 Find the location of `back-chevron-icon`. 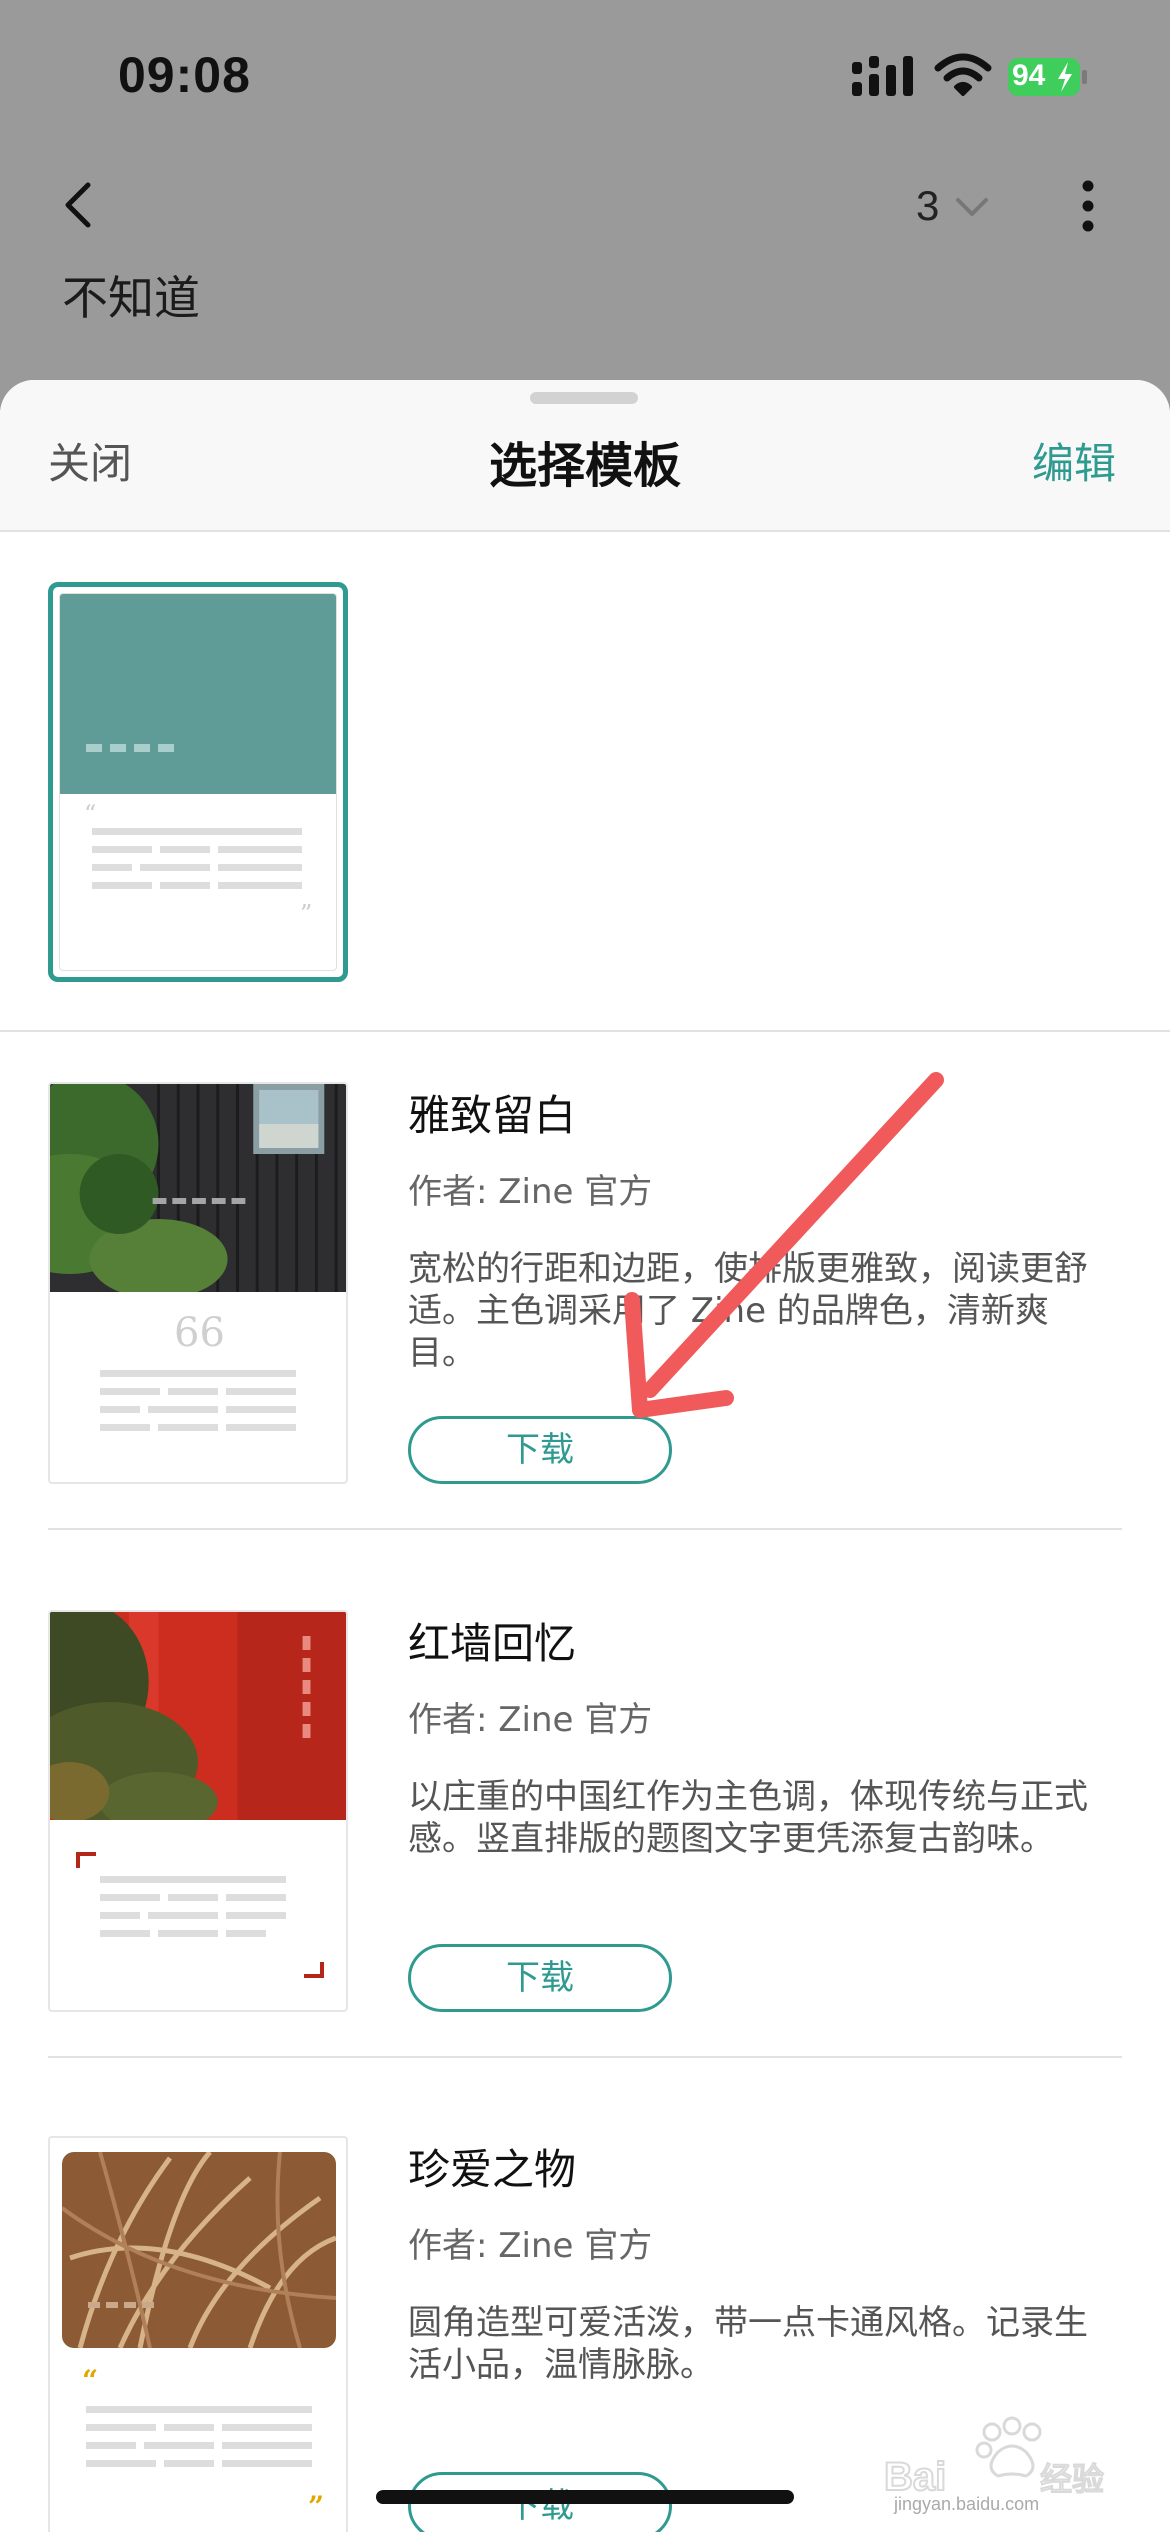

back-chevron-icon is located at coordinates (78, 205).